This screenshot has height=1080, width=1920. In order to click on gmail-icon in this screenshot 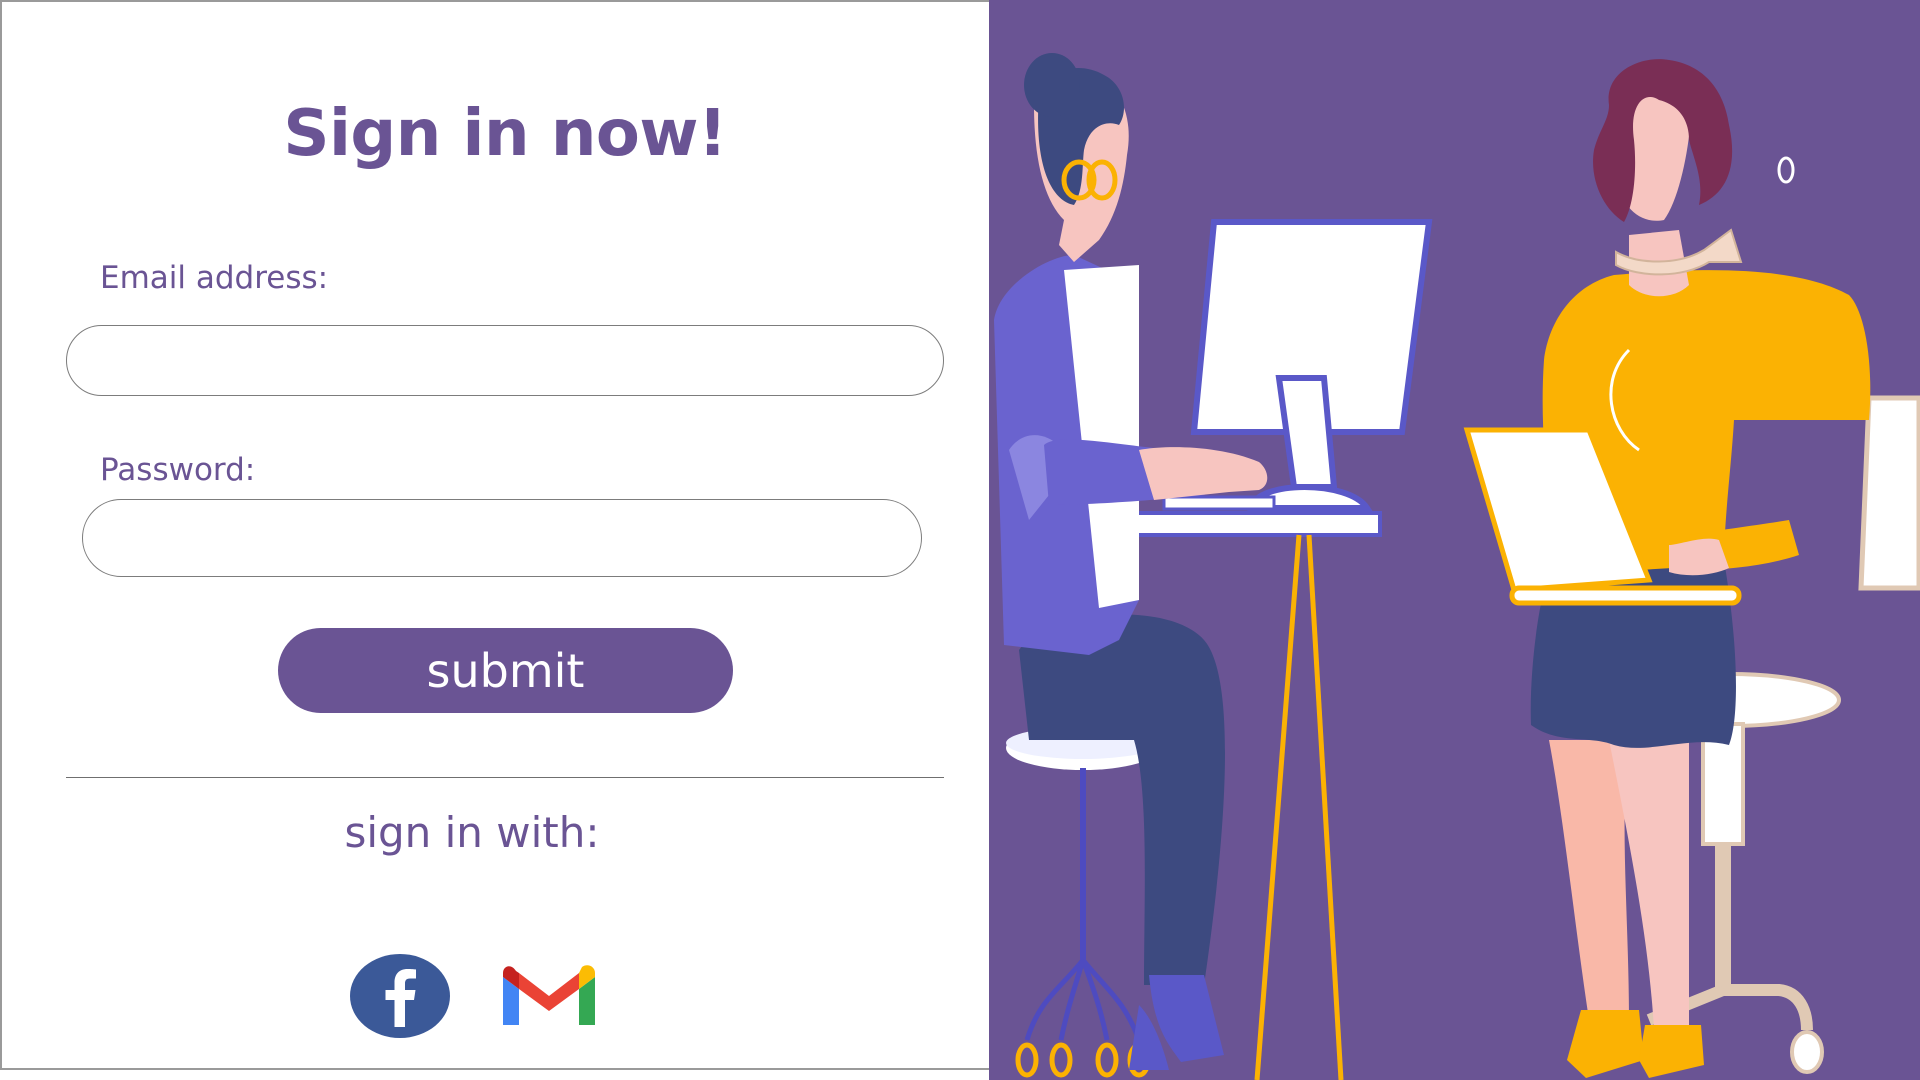, I will do `click(549, 996)`.